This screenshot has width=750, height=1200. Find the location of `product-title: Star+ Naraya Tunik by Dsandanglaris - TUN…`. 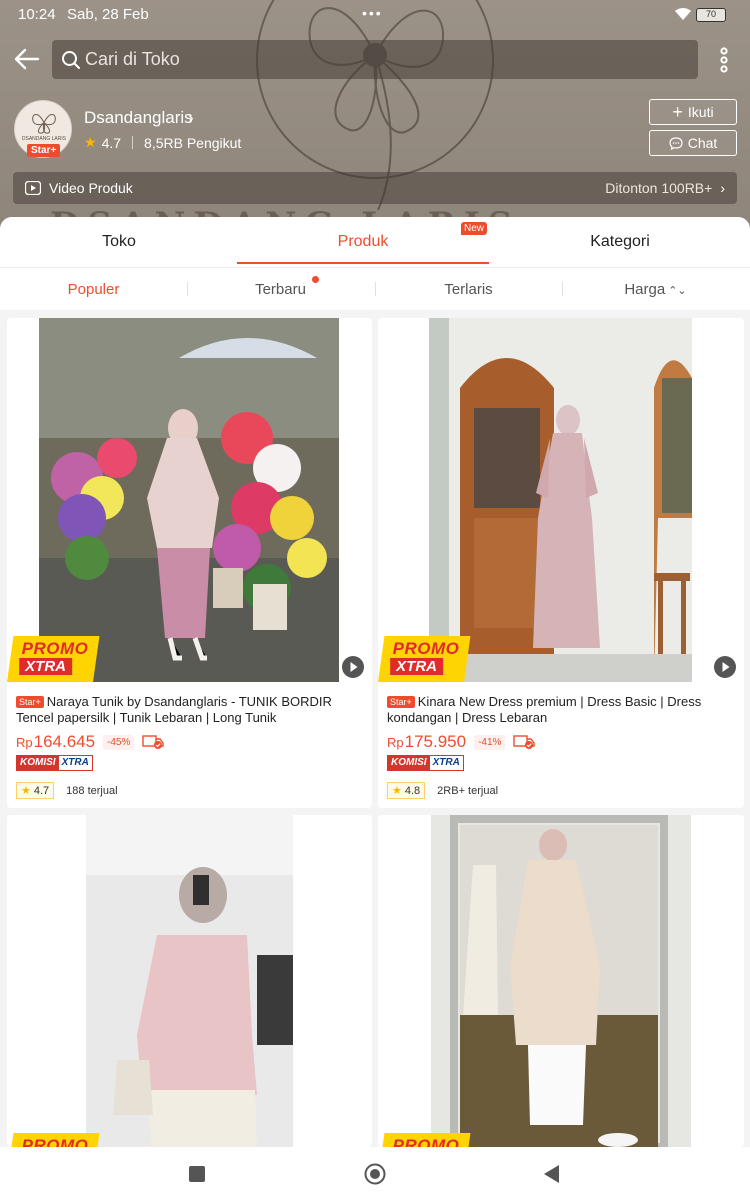

product-title: Star+ Naraya Tunik by Dsandanglaris - TUN… is located at coordinates (191, 710).